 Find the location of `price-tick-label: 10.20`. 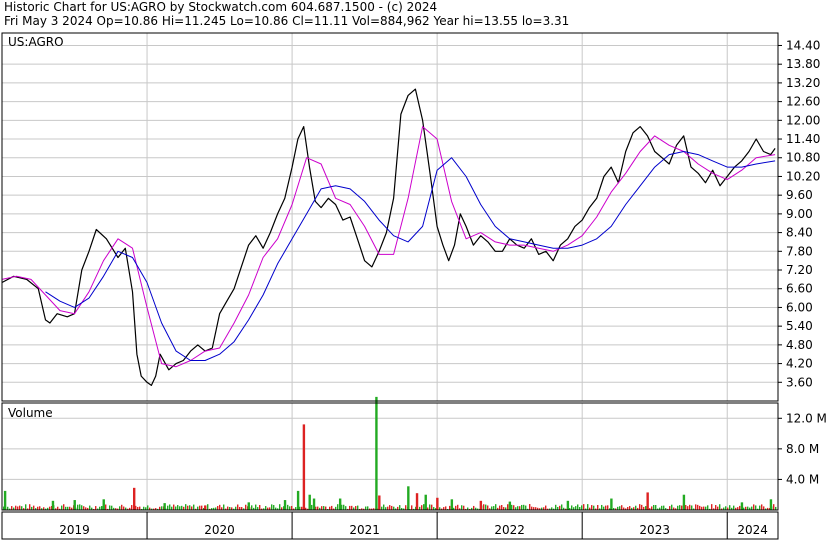

price-tick-label: 10.20 is located at coordinates (803, 176).